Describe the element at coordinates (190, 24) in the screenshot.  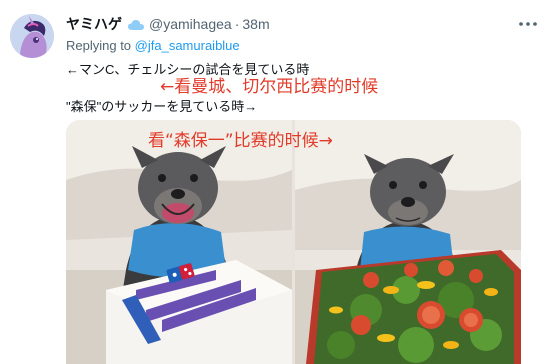
I see `handle: @yamihagea` at that location.